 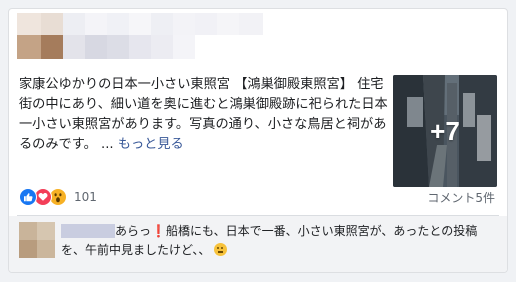 What do you see at coordinates (58, 197) in the screenshot?
I see `reactions-summary: 101` at bounding box center [58, 197].